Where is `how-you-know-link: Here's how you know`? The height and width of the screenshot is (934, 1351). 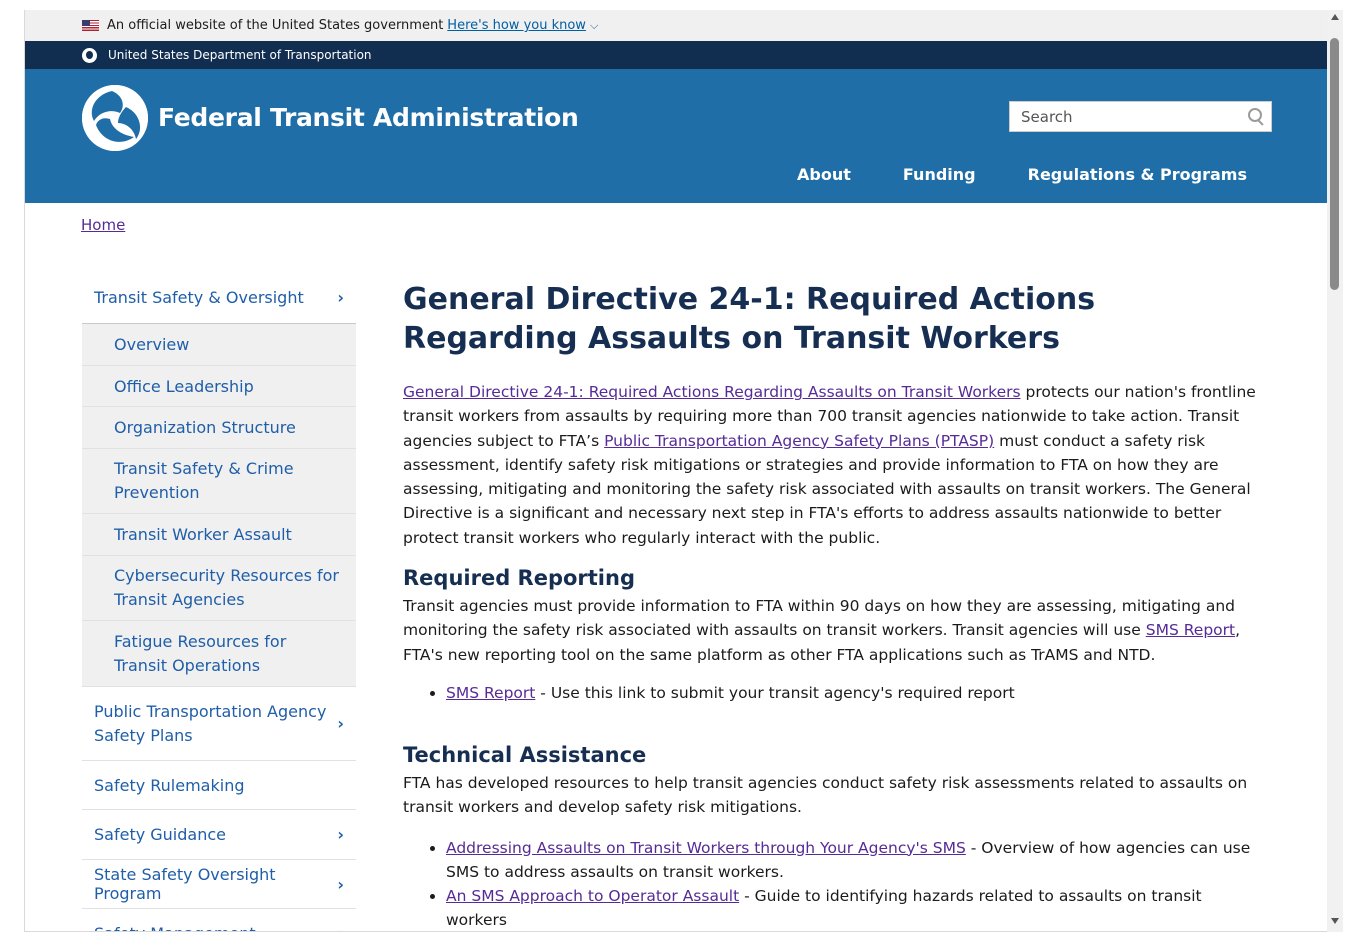 how-you-know-link: Here's how you know is located at coordinates (516, 25).